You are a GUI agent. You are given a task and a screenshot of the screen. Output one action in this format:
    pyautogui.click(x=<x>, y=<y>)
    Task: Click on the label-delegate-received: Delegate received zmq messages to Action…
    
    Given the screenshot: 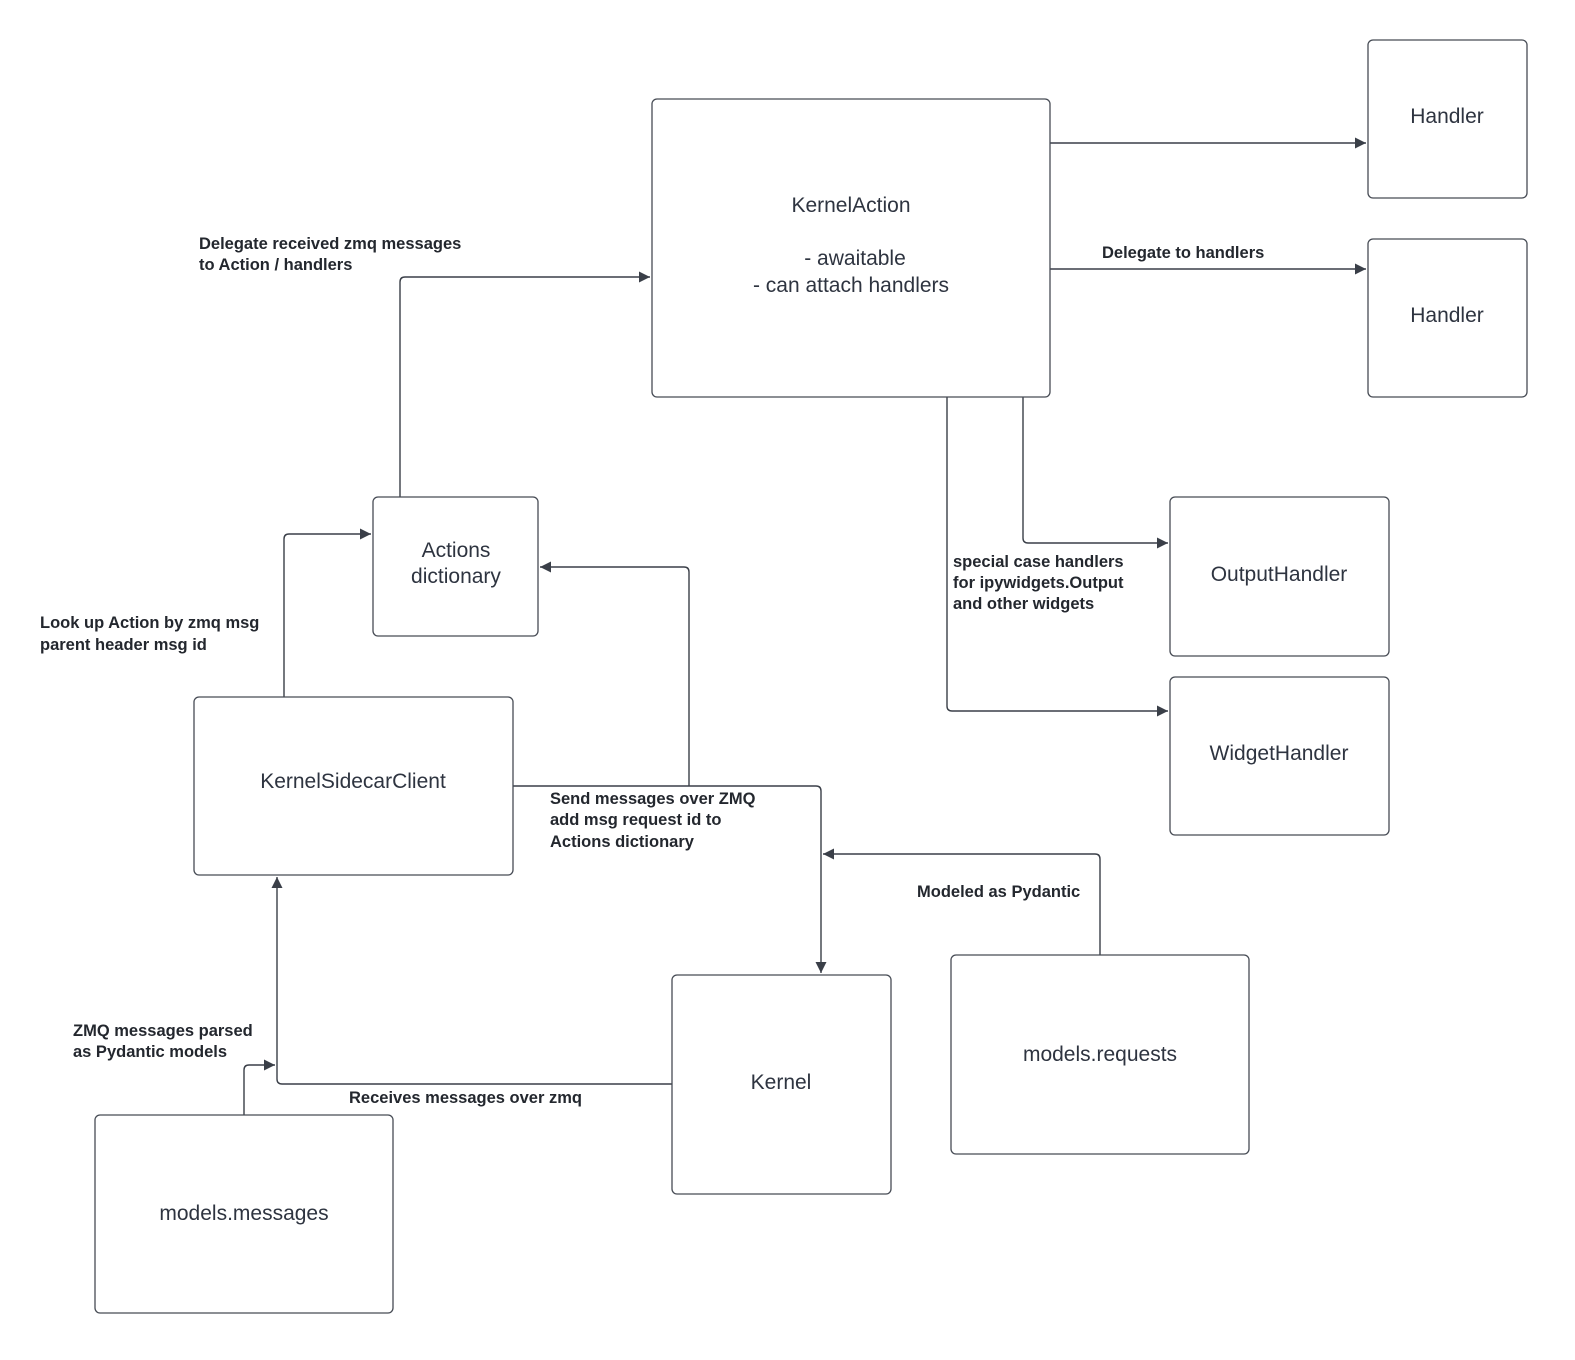 What is the action you would take?
    pyautogui.click(x=330, y=254)
    